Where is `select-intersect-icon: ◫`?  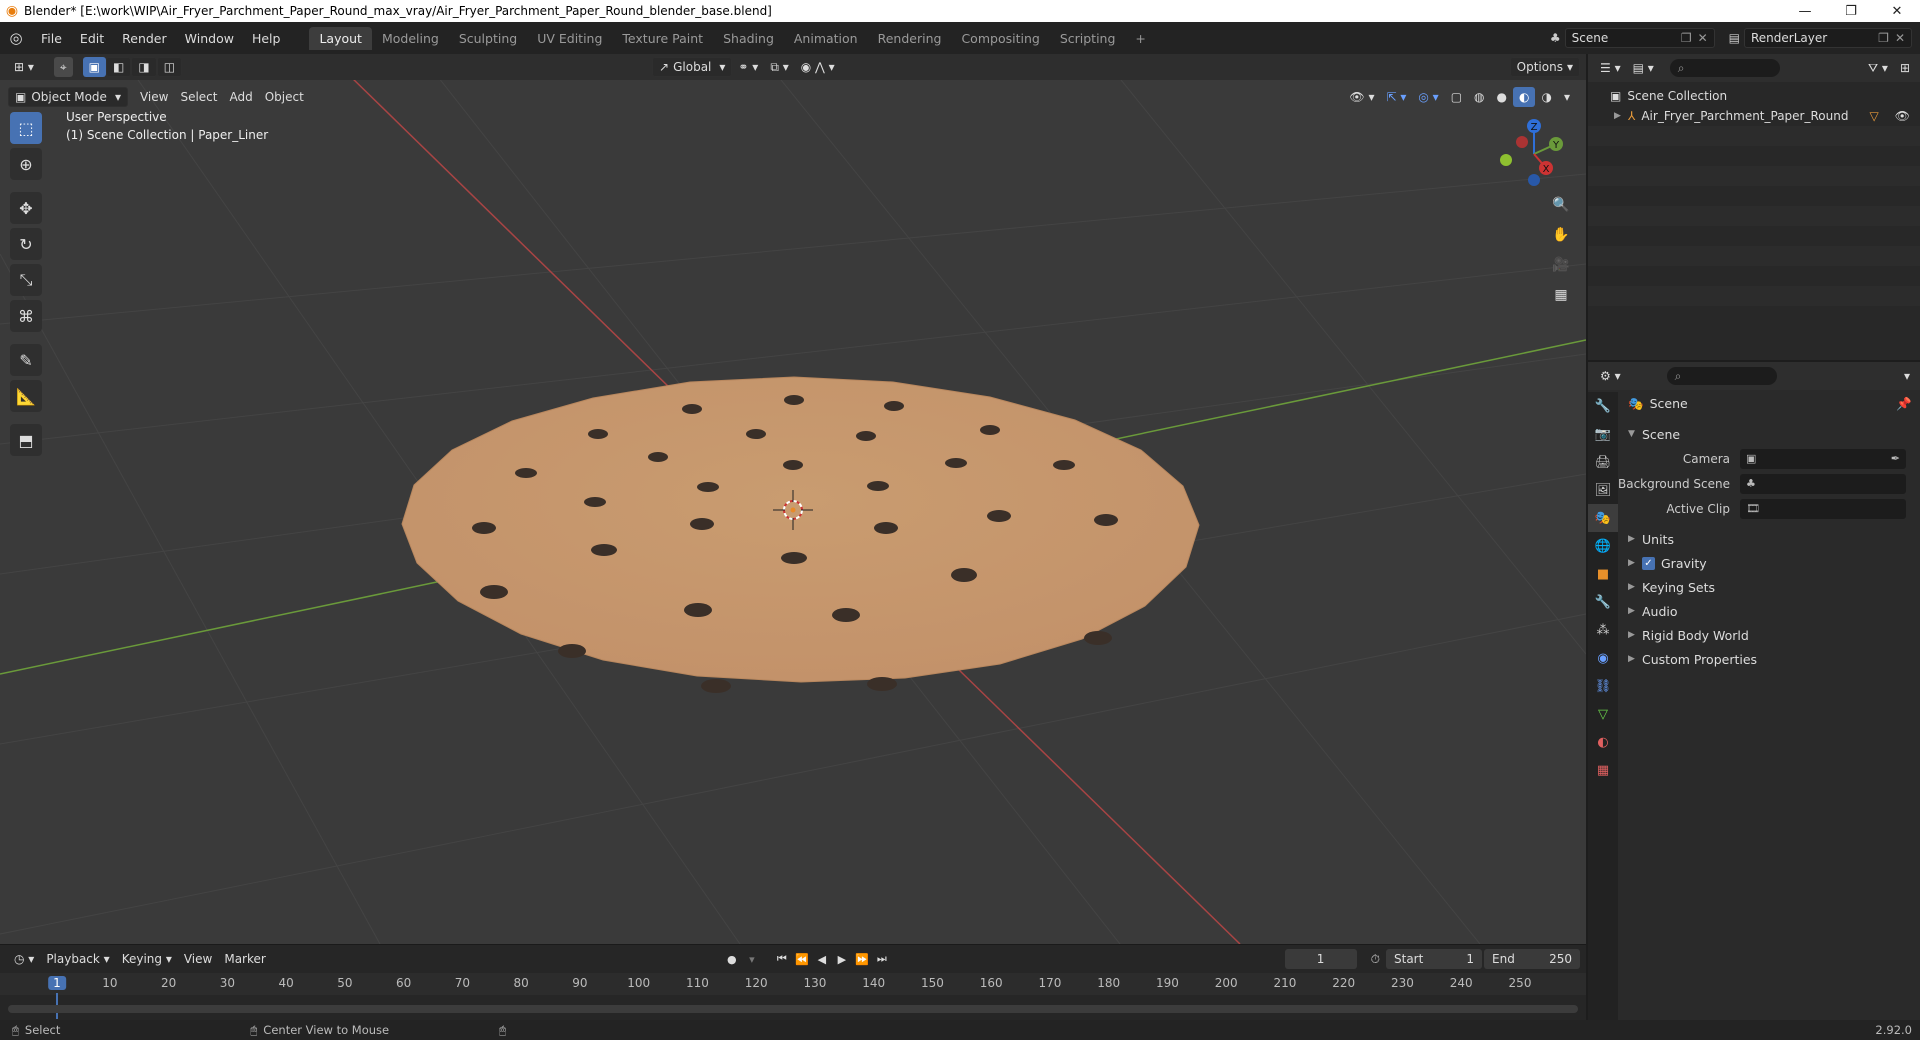 select-intersect-icon: ◫ is located at coordinates (169, 67).